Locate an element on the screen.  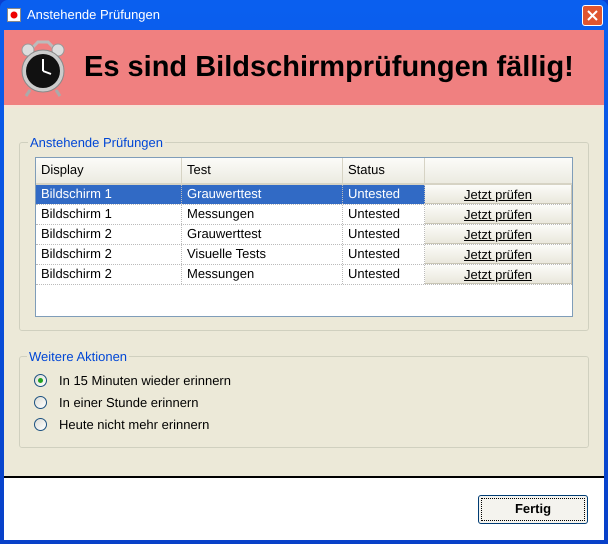
alert-headline: Es sind Bildschirmprüfungen fällig! is located at coordinates (329, 67).